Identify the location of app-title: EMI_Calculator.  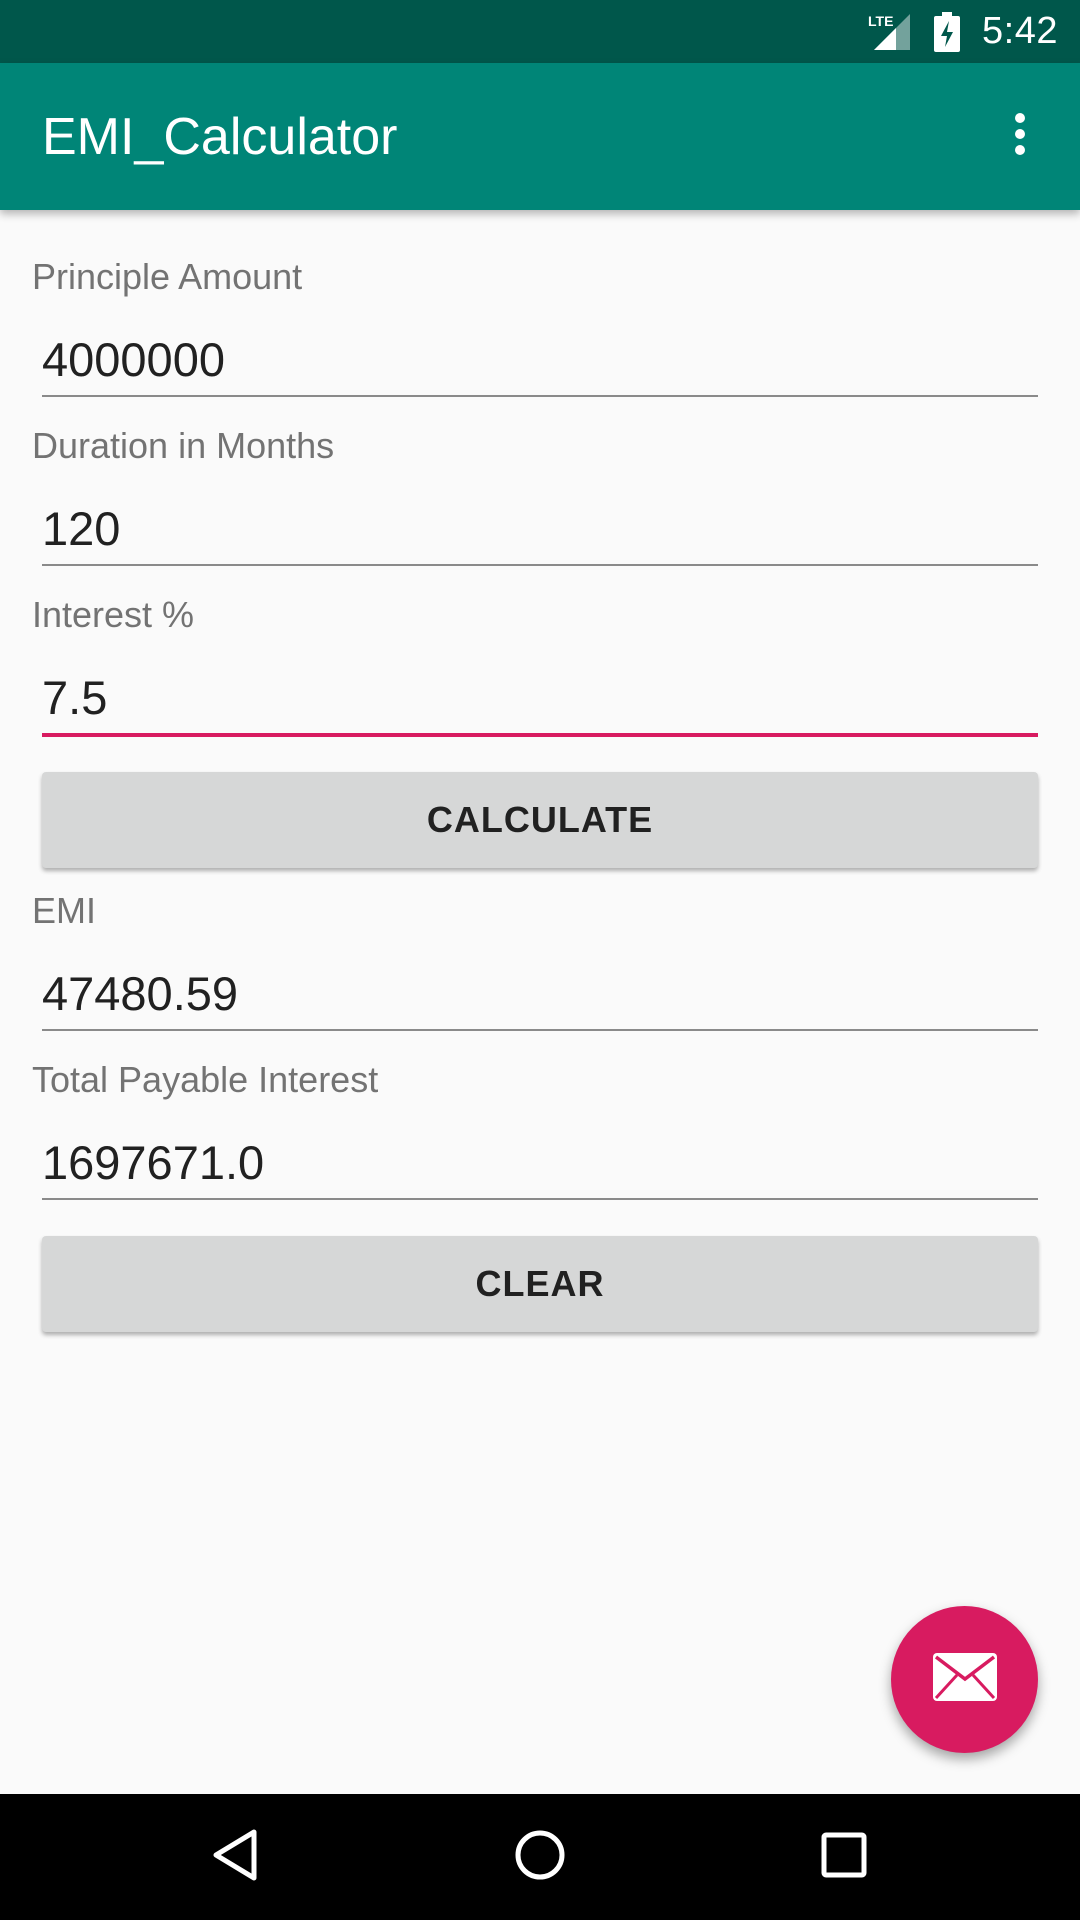
(220, 136).